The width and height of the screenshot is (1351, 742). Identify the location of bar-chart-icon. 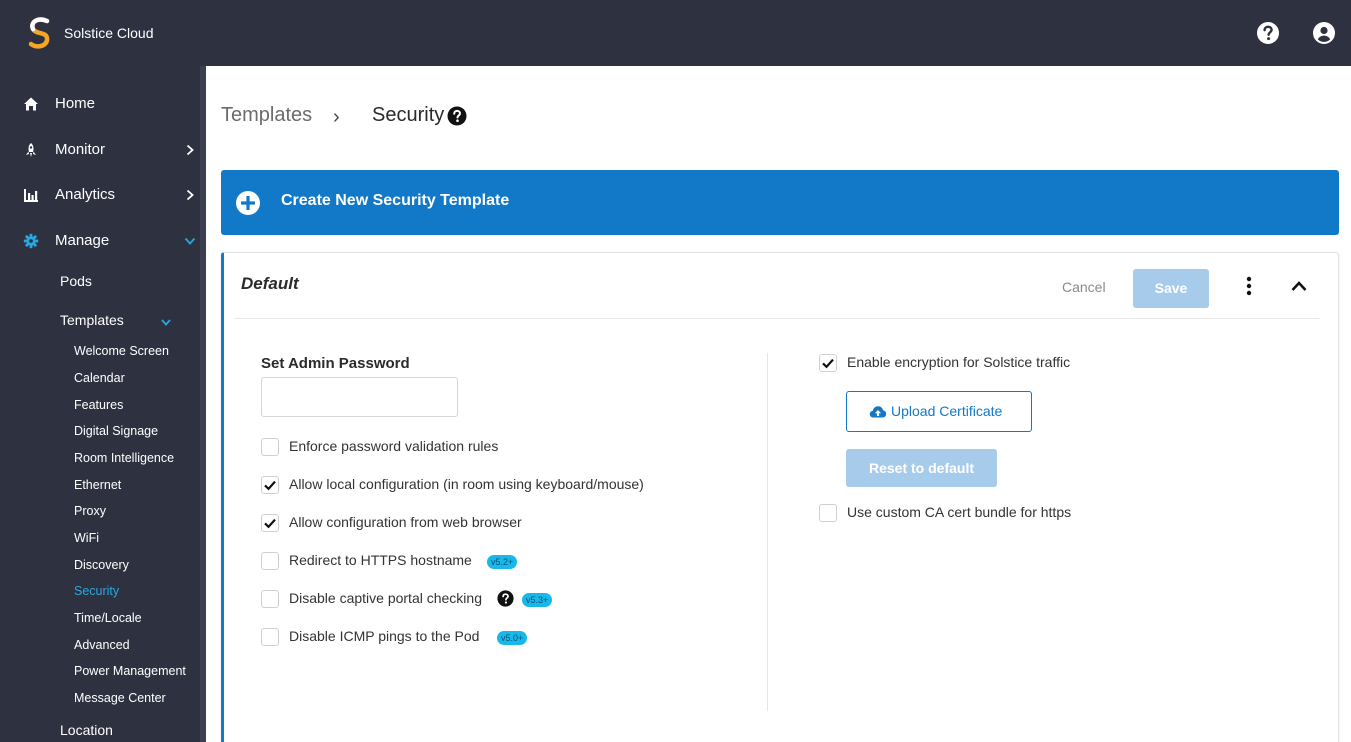
(31, 195).